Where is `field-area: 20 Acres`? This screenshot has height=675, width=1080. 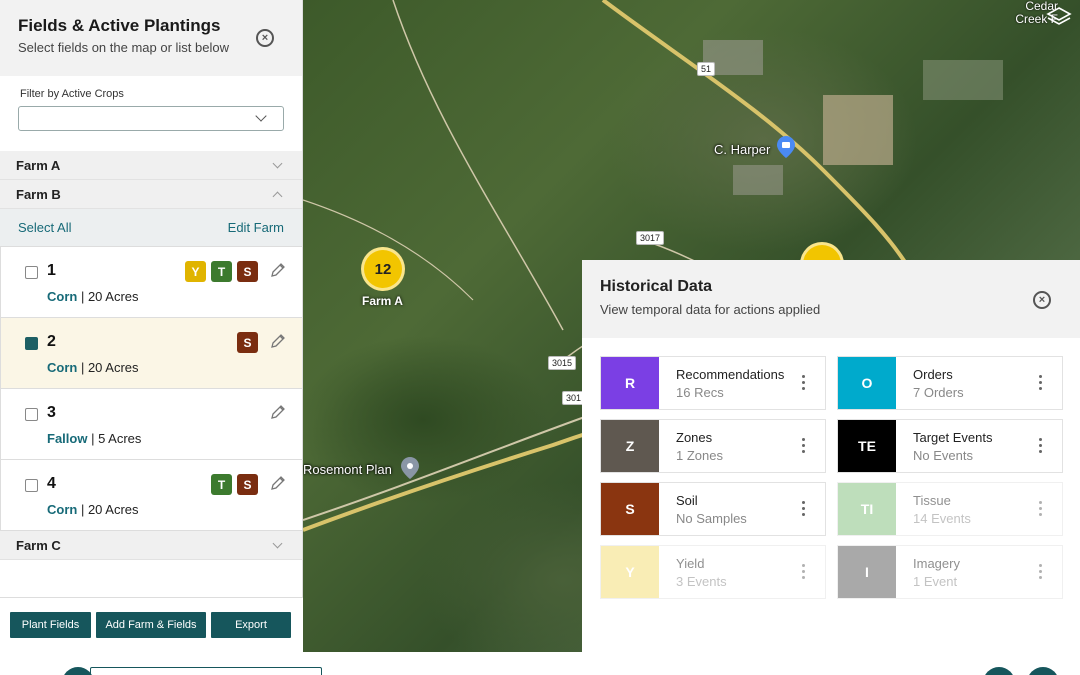 field-area: 20 Acres is located at coordinates (113, 367).